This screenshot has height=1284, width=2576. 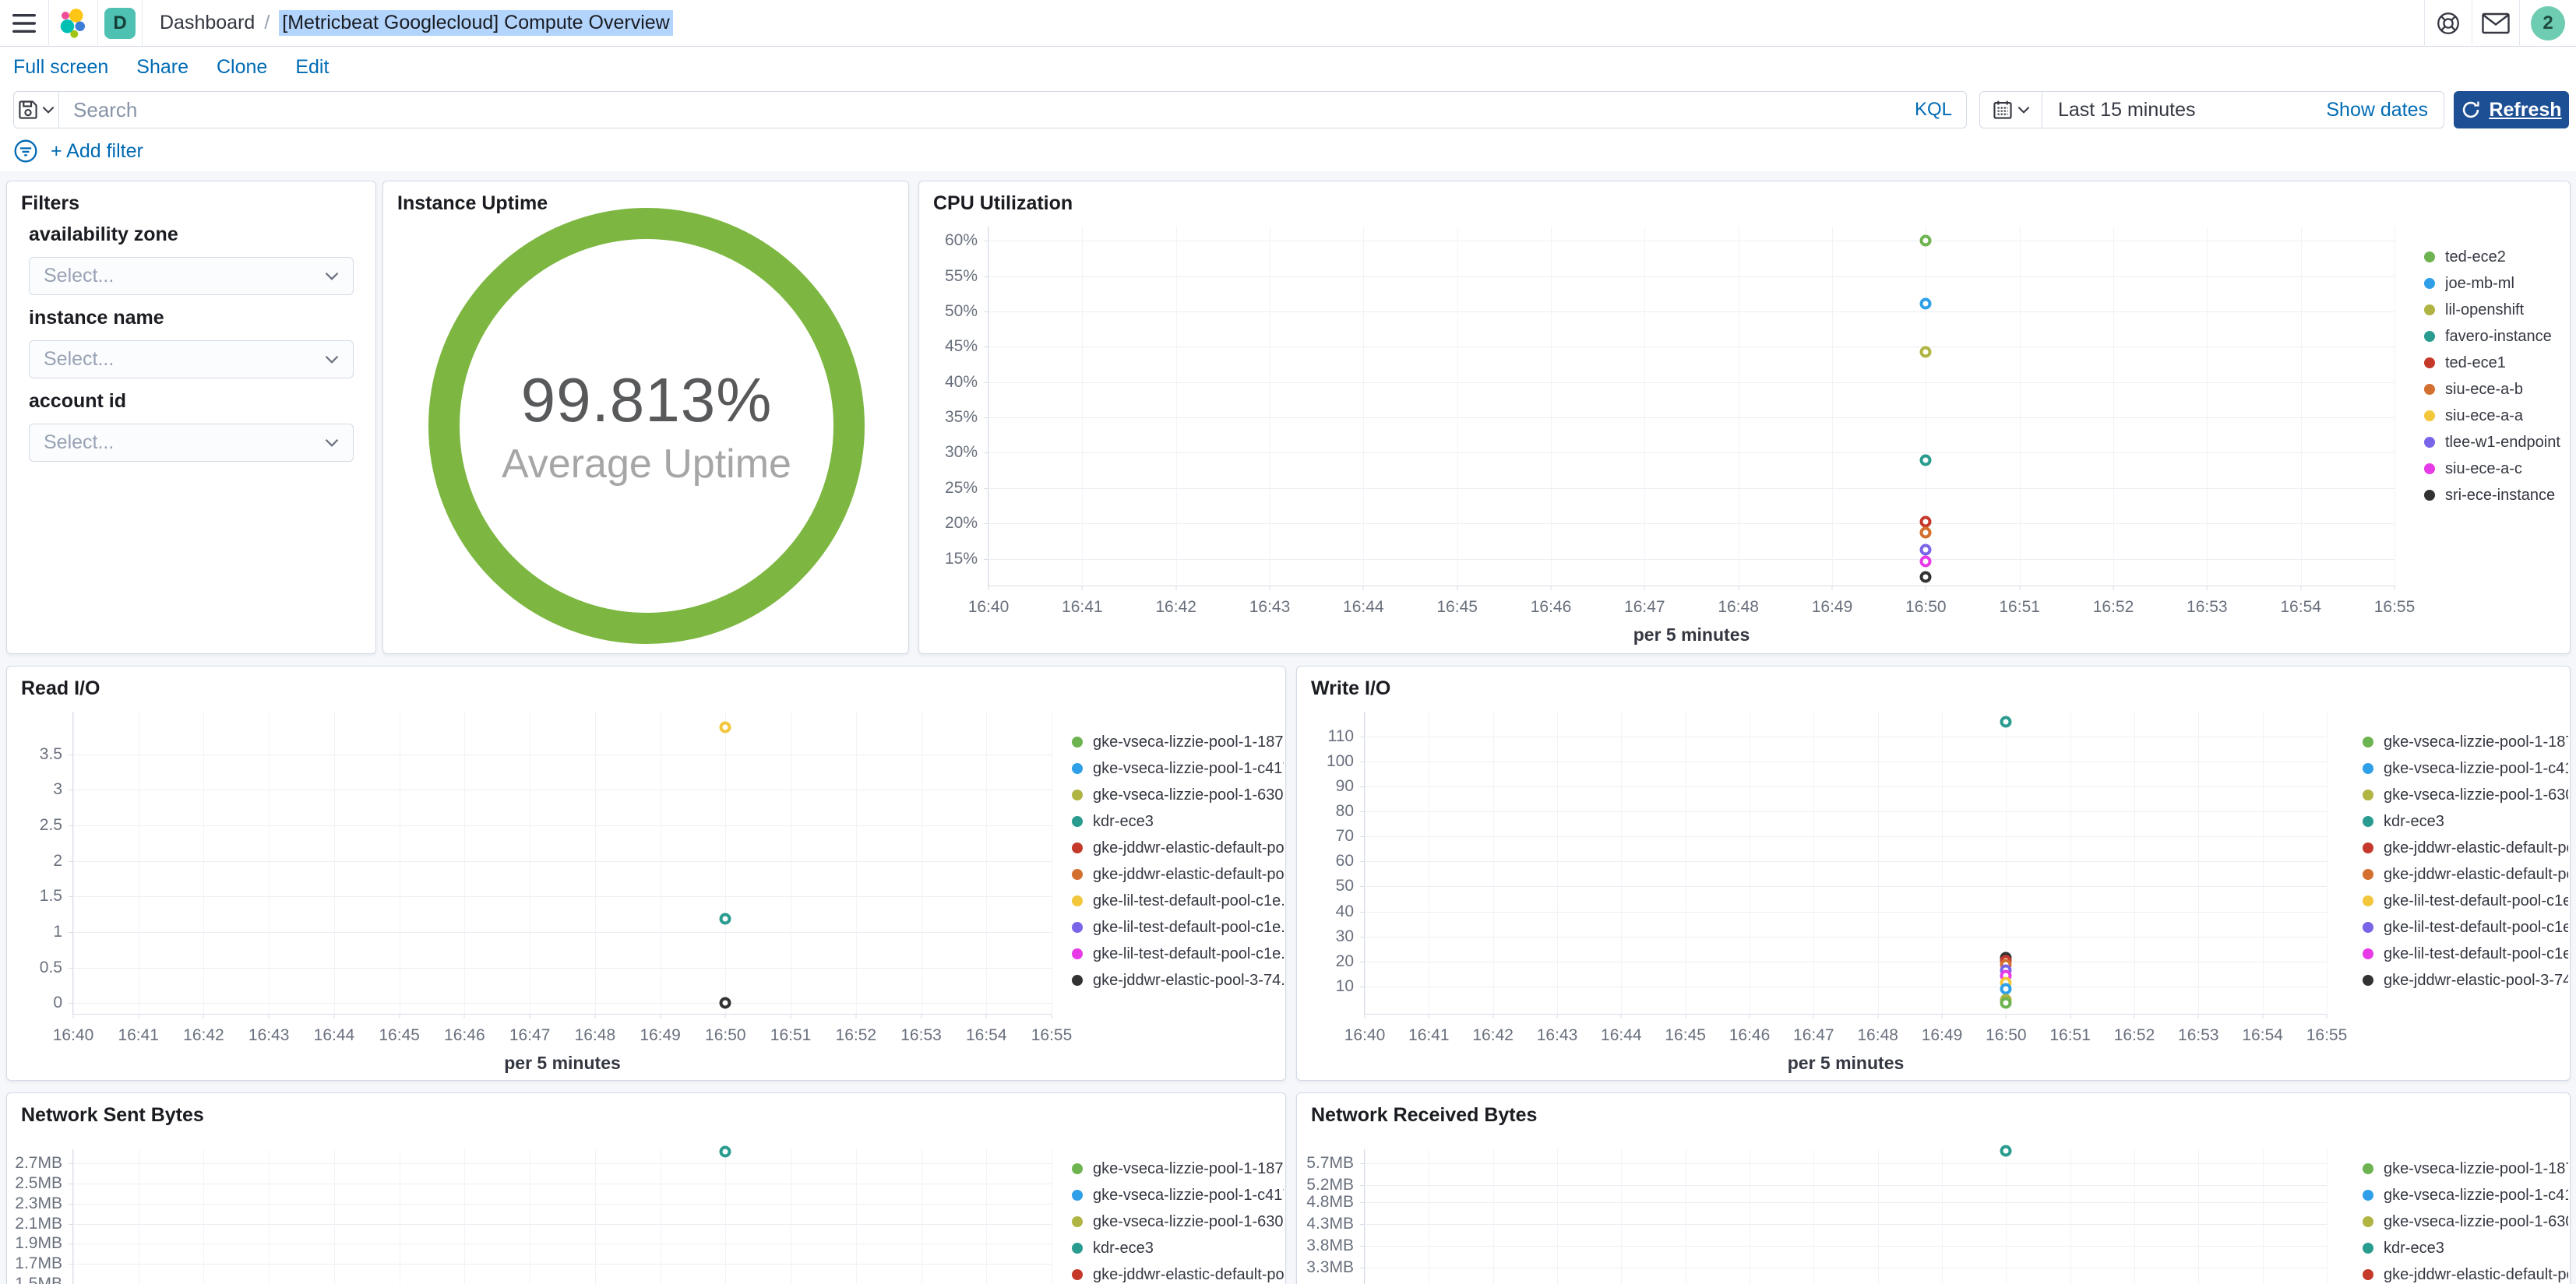 I want to click on y-tick-label: 50%, so click(x=961, y=310).